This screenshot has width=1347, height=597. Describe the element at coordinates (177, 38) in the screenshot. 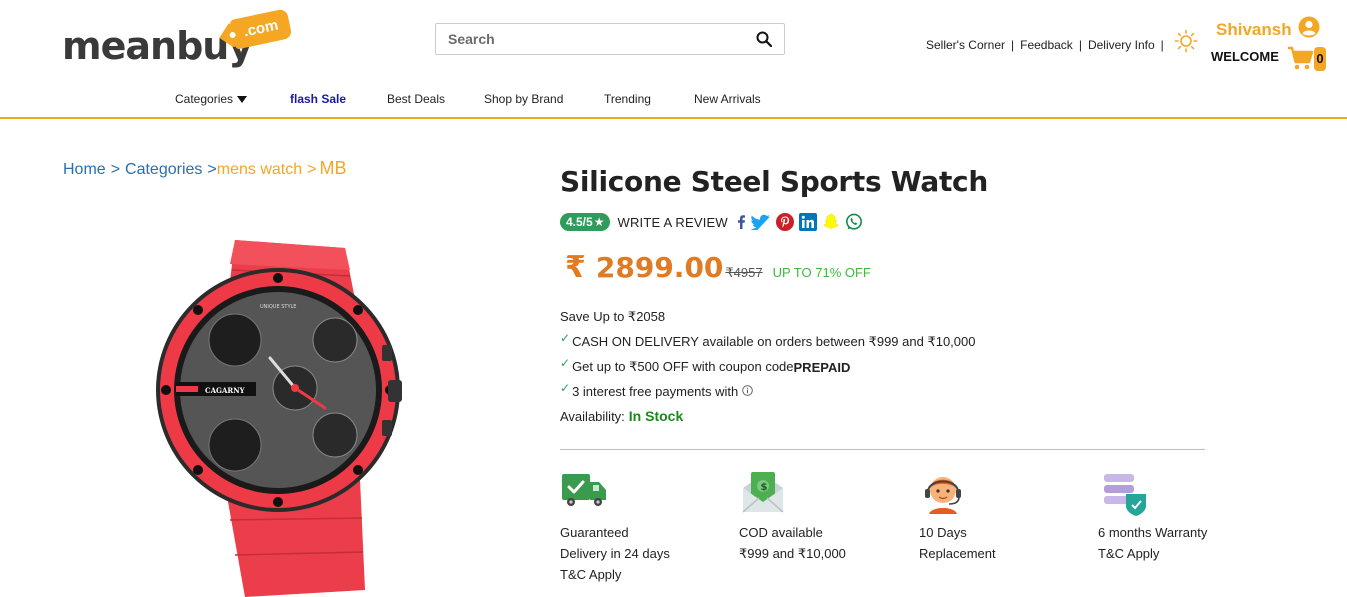

I see `site-logo: meanbuy .com` at that location.